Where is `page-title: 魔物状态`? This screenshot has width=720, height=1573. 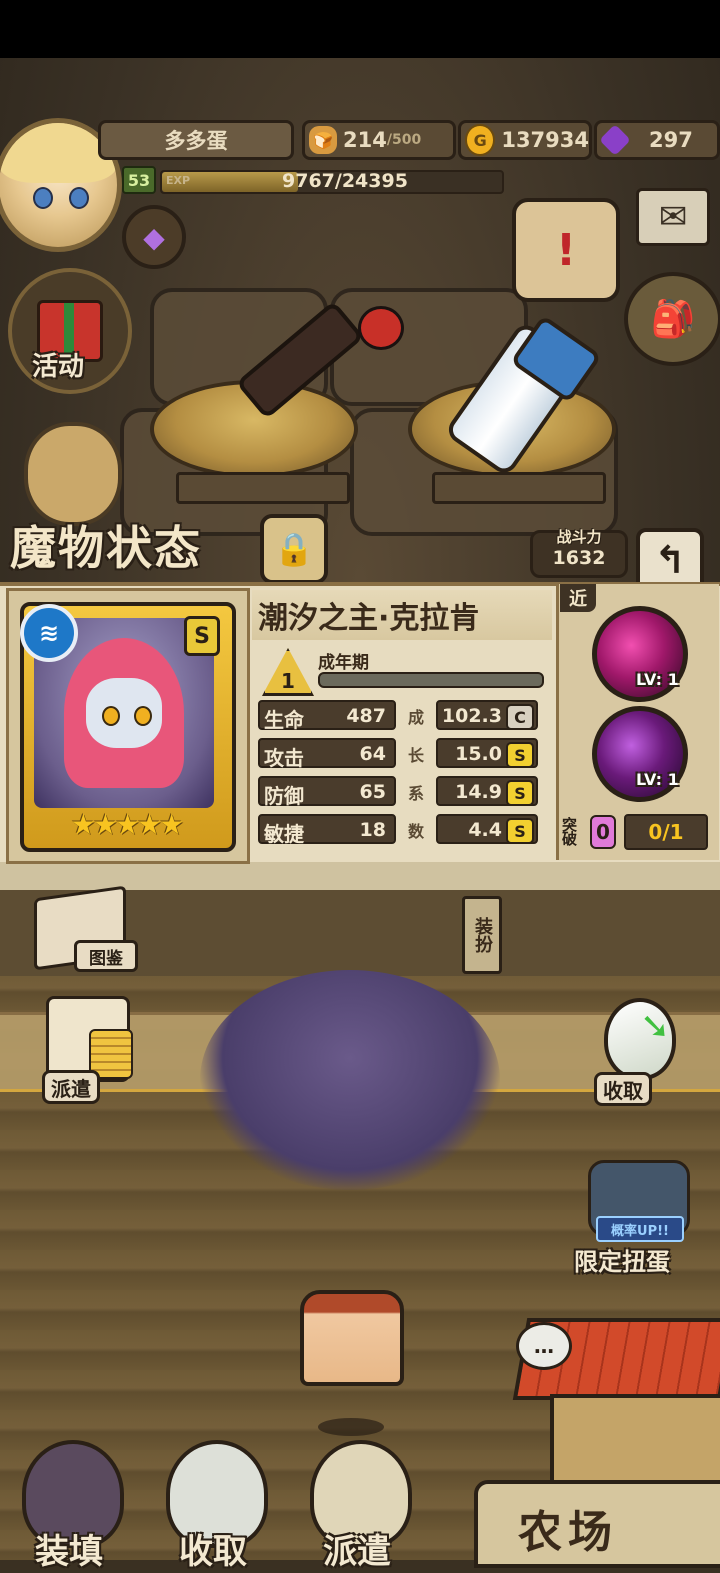
page-title: 魔物状态 is located at coordinates (106, 548).